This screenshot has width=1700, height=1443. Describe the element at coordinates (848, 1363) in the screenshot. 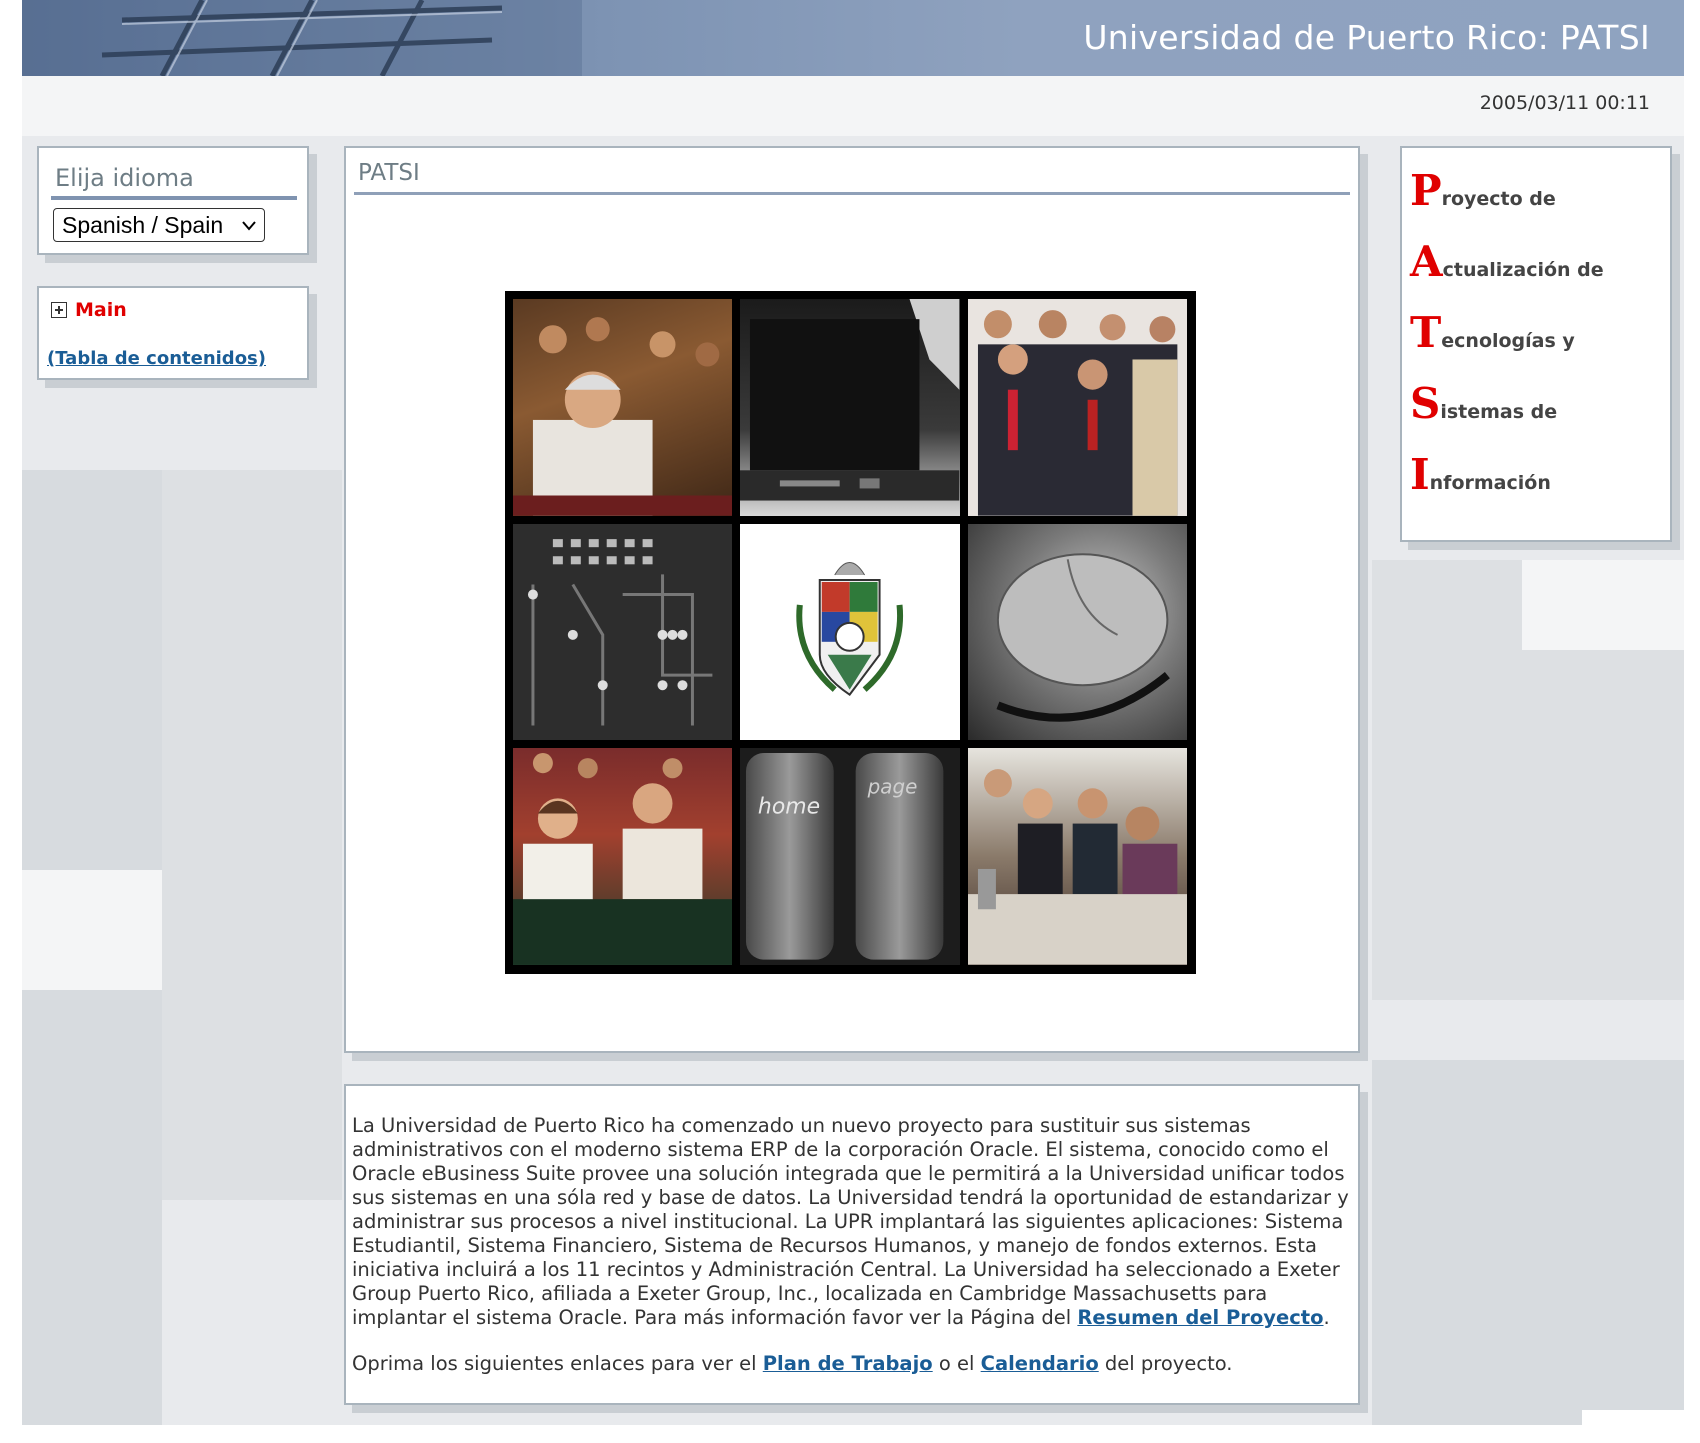

I see `work-plan-link: Plan de Trabajo` at that location.